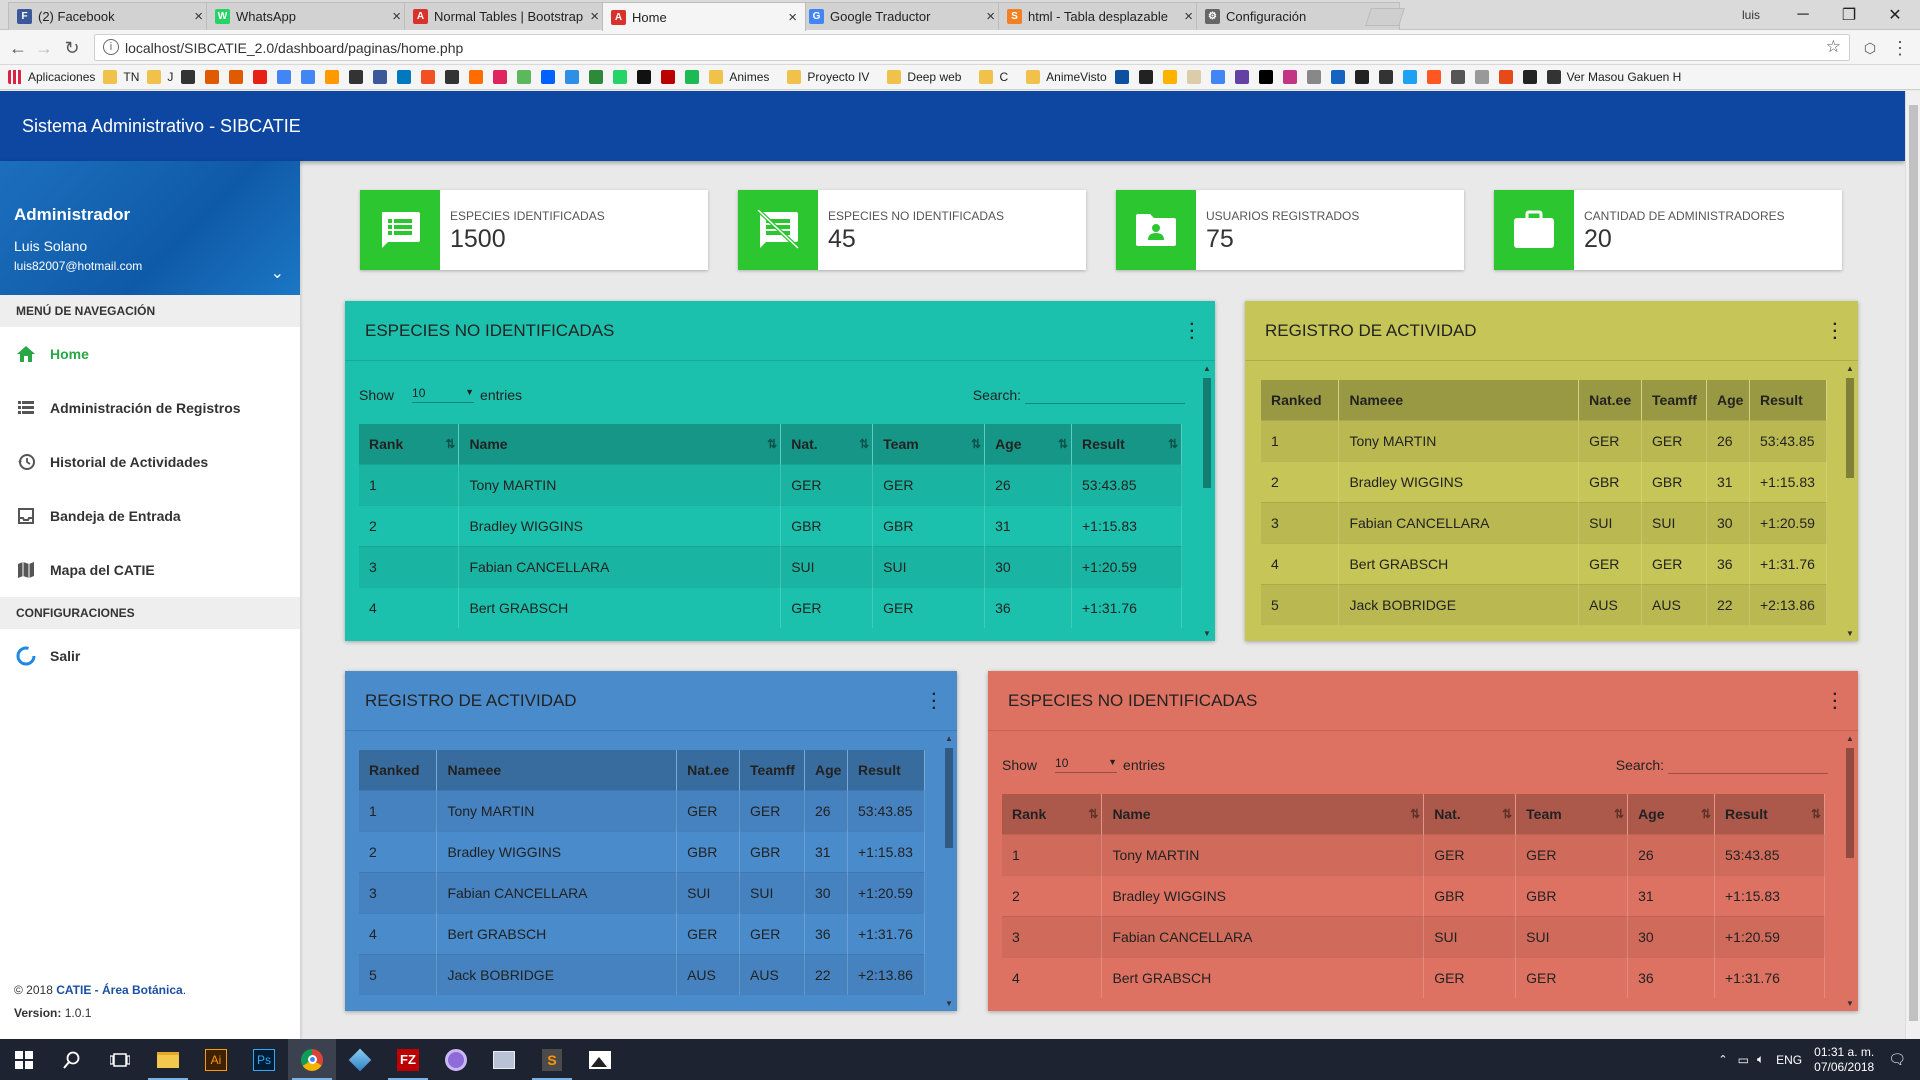  Describe the element at coordinates (360, 1059) in the screenshot. I see `cube-app-icon` at that location.